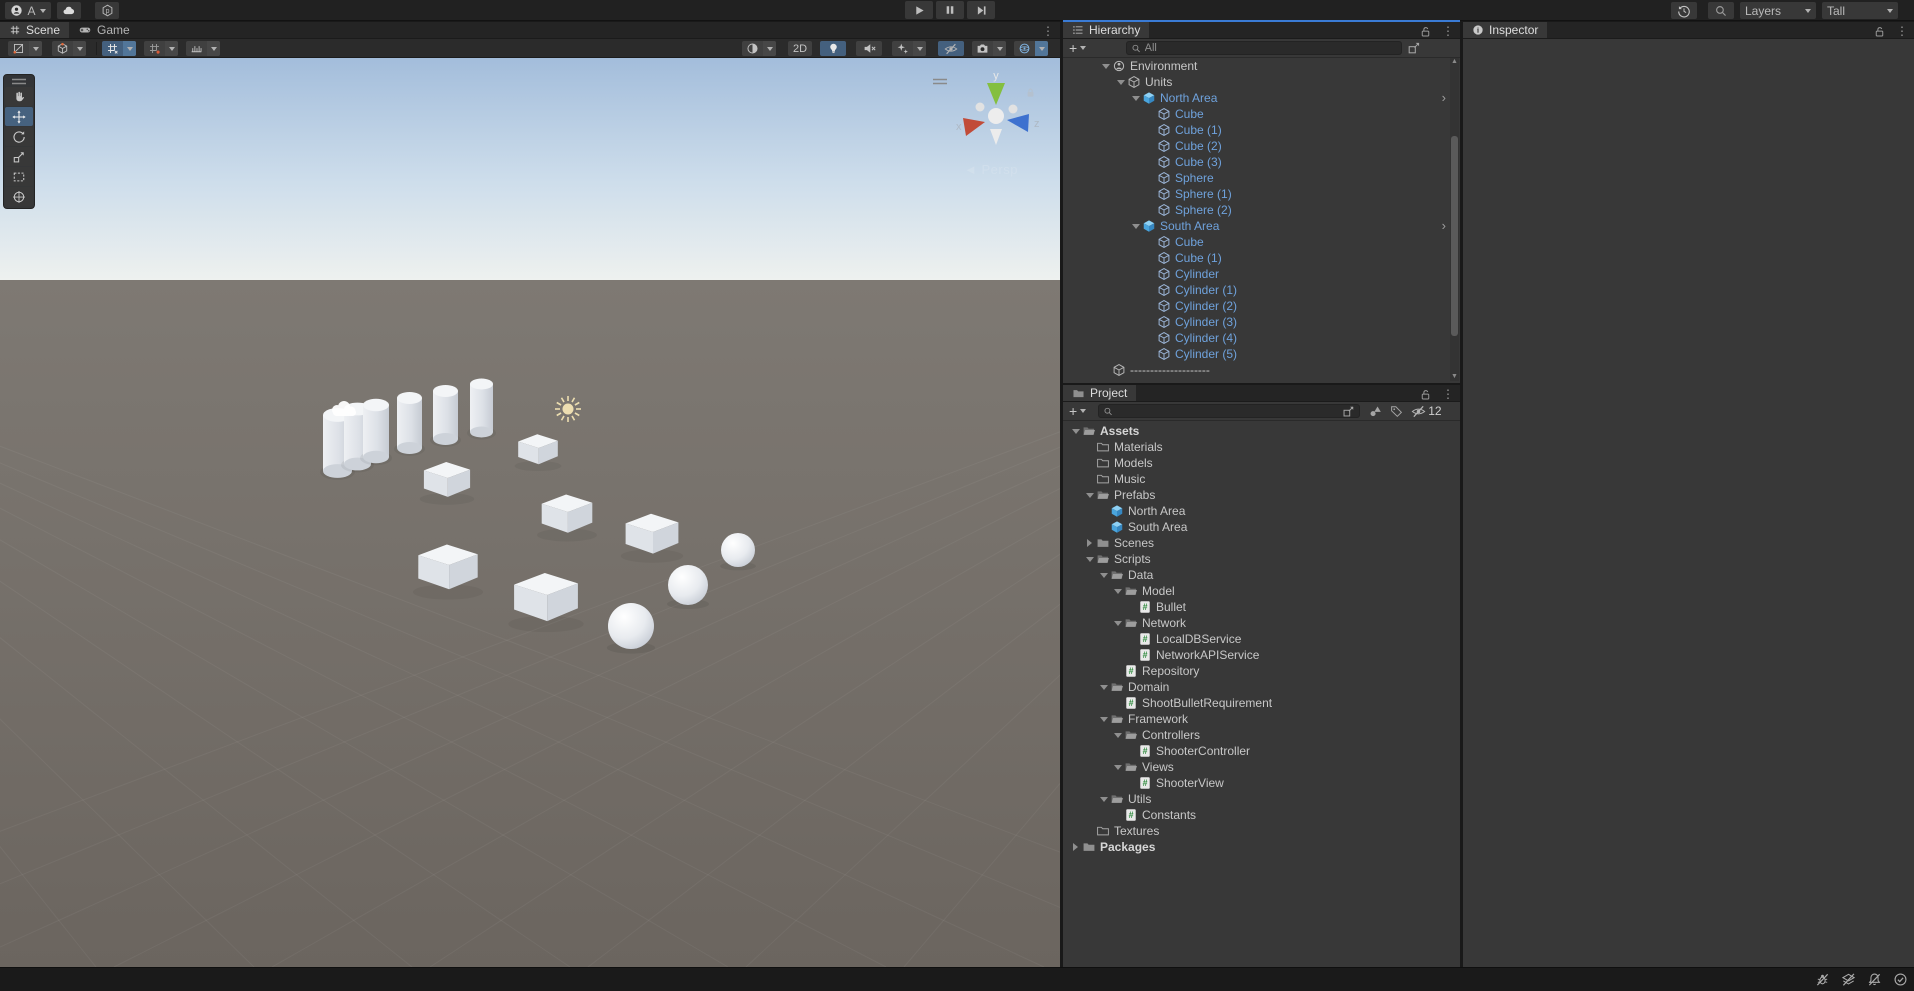 This screenshot has height=991, width=1914. What do you see at coordinates (1261, 815) in the screenshot?
I see `project-item: Constants` at bounding box center [1261, 815].